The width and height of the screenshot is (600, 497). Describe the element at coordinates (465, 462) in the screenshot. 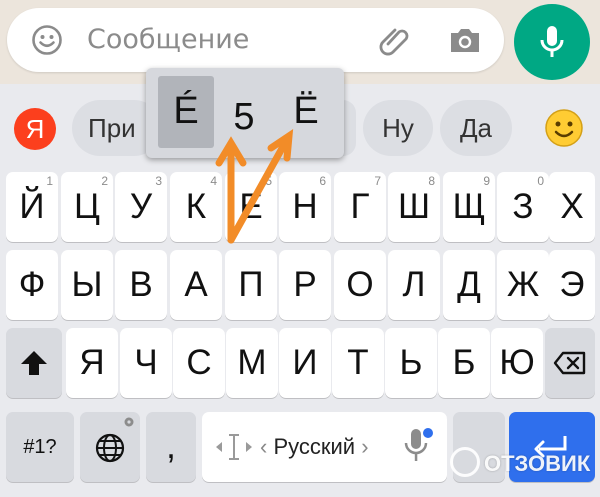

I see `watermark-logo-icon` at that location.